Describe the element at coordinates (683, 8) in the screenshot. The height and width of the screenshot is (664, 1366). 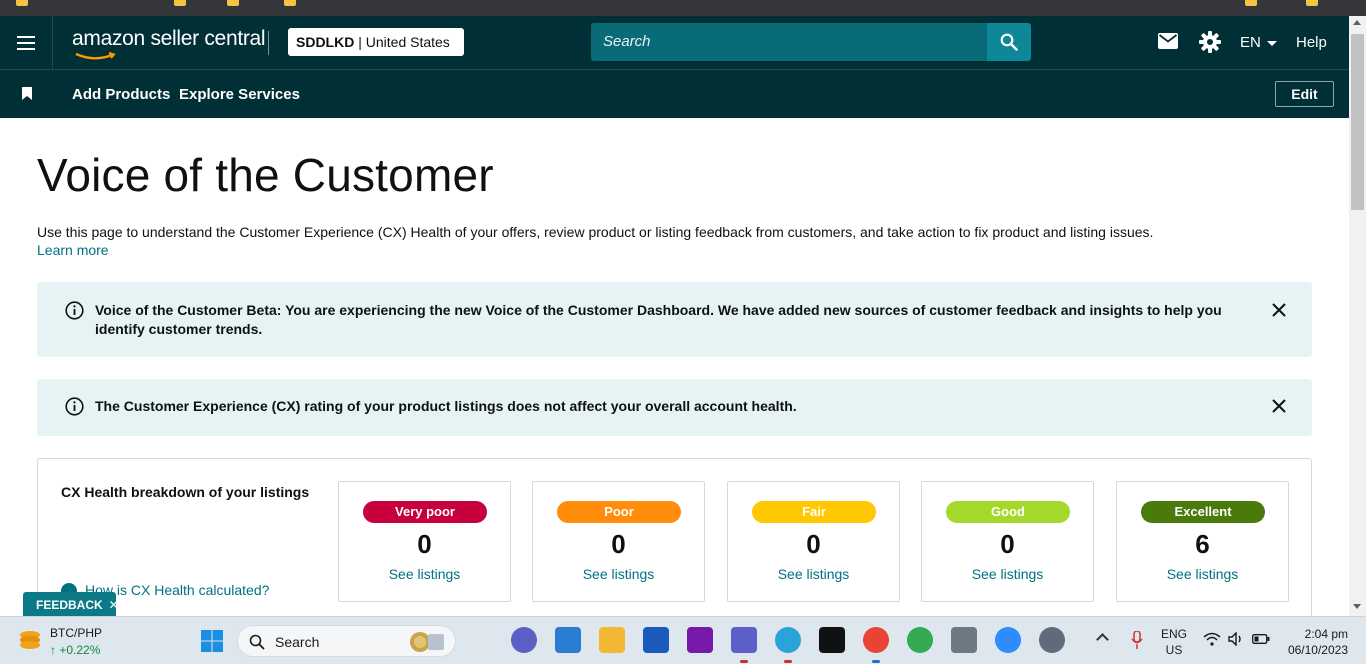
I see `browser-bookmarks-bar` at that location.